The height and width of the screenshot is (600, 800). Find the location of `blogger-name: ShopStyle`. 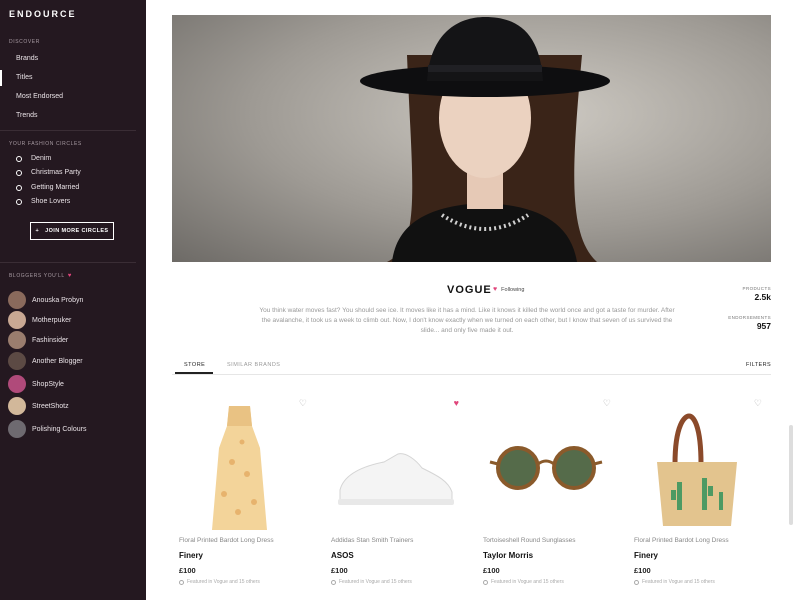

blogger-name: ShopStyle is located at coordinates (48, 384).